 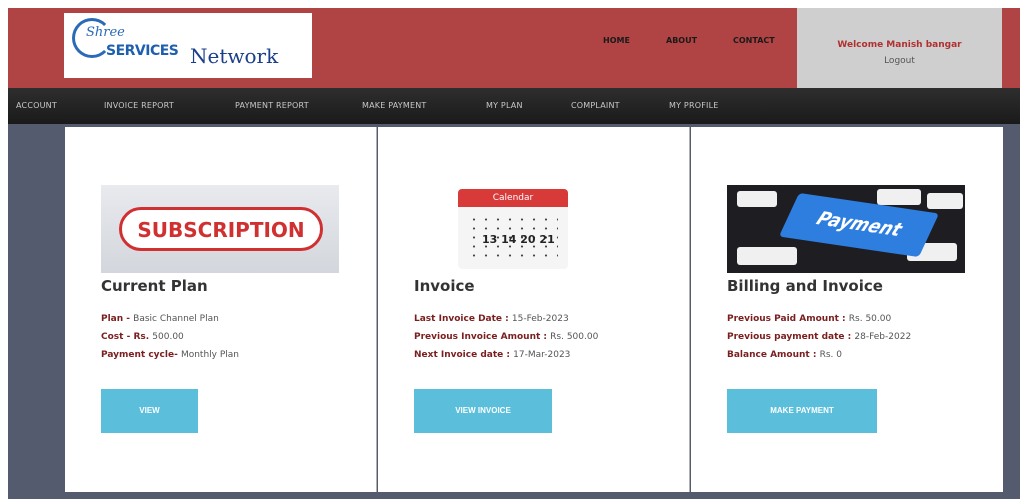 I want to click on menu-complaint: COMPLAINT, so click(x=595, y=105).